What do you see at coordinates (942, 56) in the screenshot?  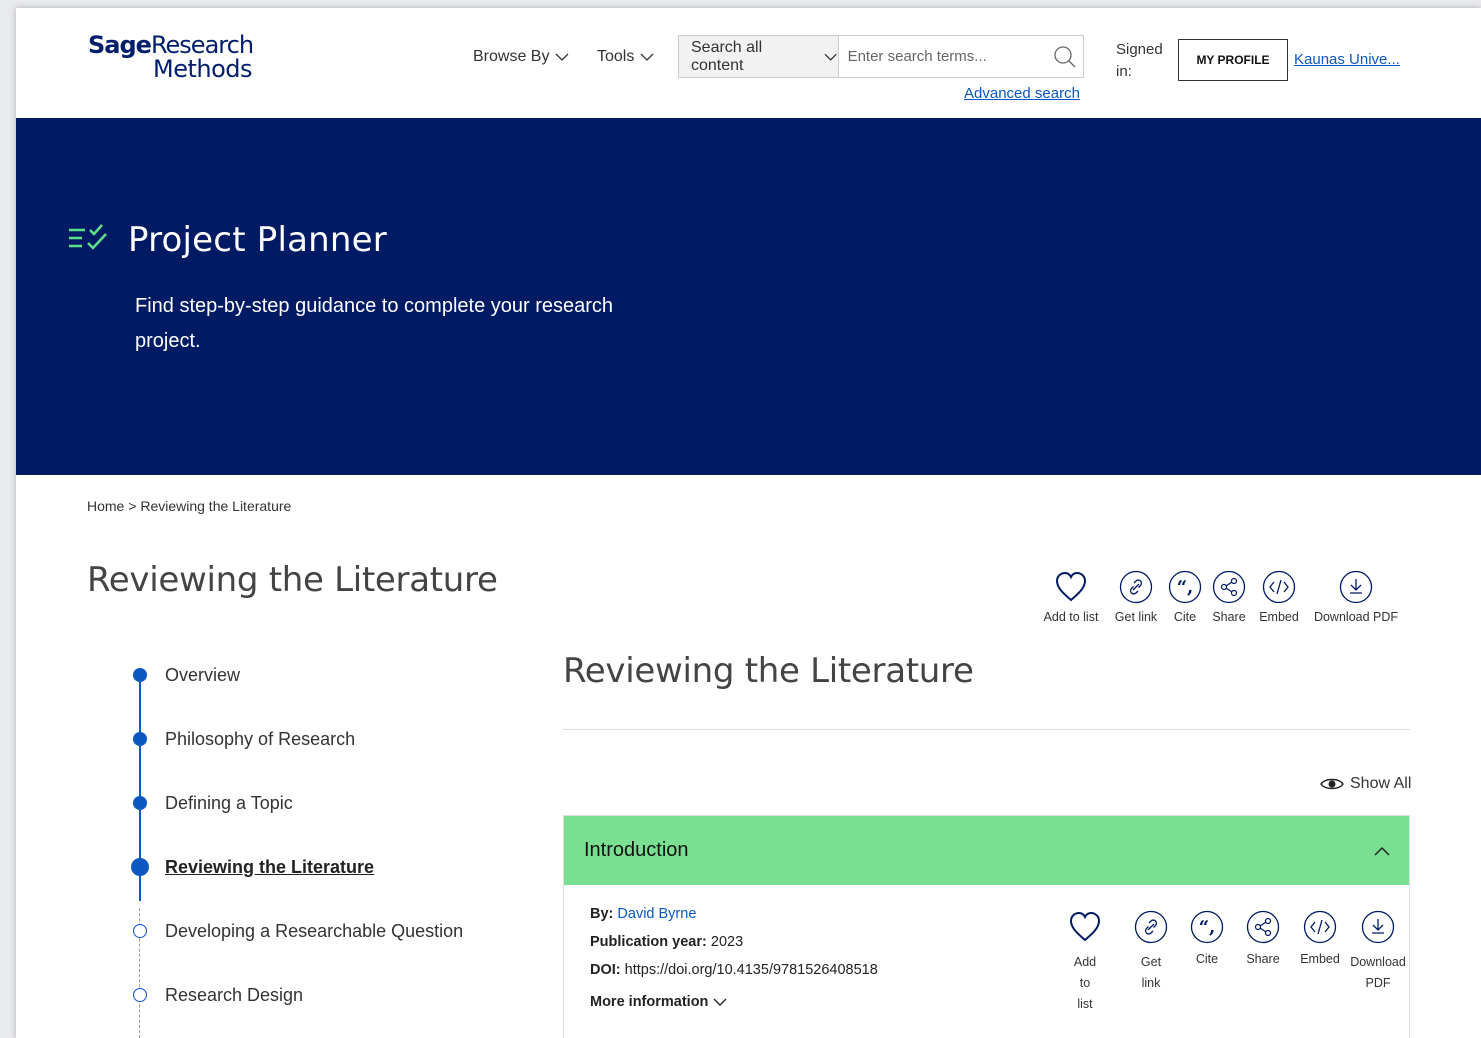 I see `search-input` at bounding box center [942, 56].